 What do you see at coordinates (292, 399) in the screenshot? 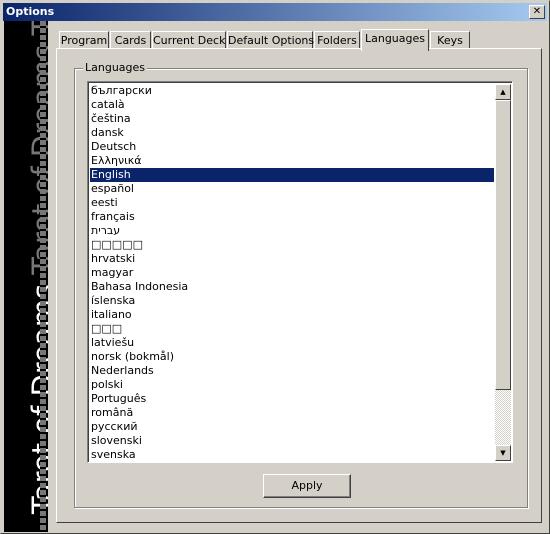
I see `language-list-item: Português` at bounding box center [292, 399].